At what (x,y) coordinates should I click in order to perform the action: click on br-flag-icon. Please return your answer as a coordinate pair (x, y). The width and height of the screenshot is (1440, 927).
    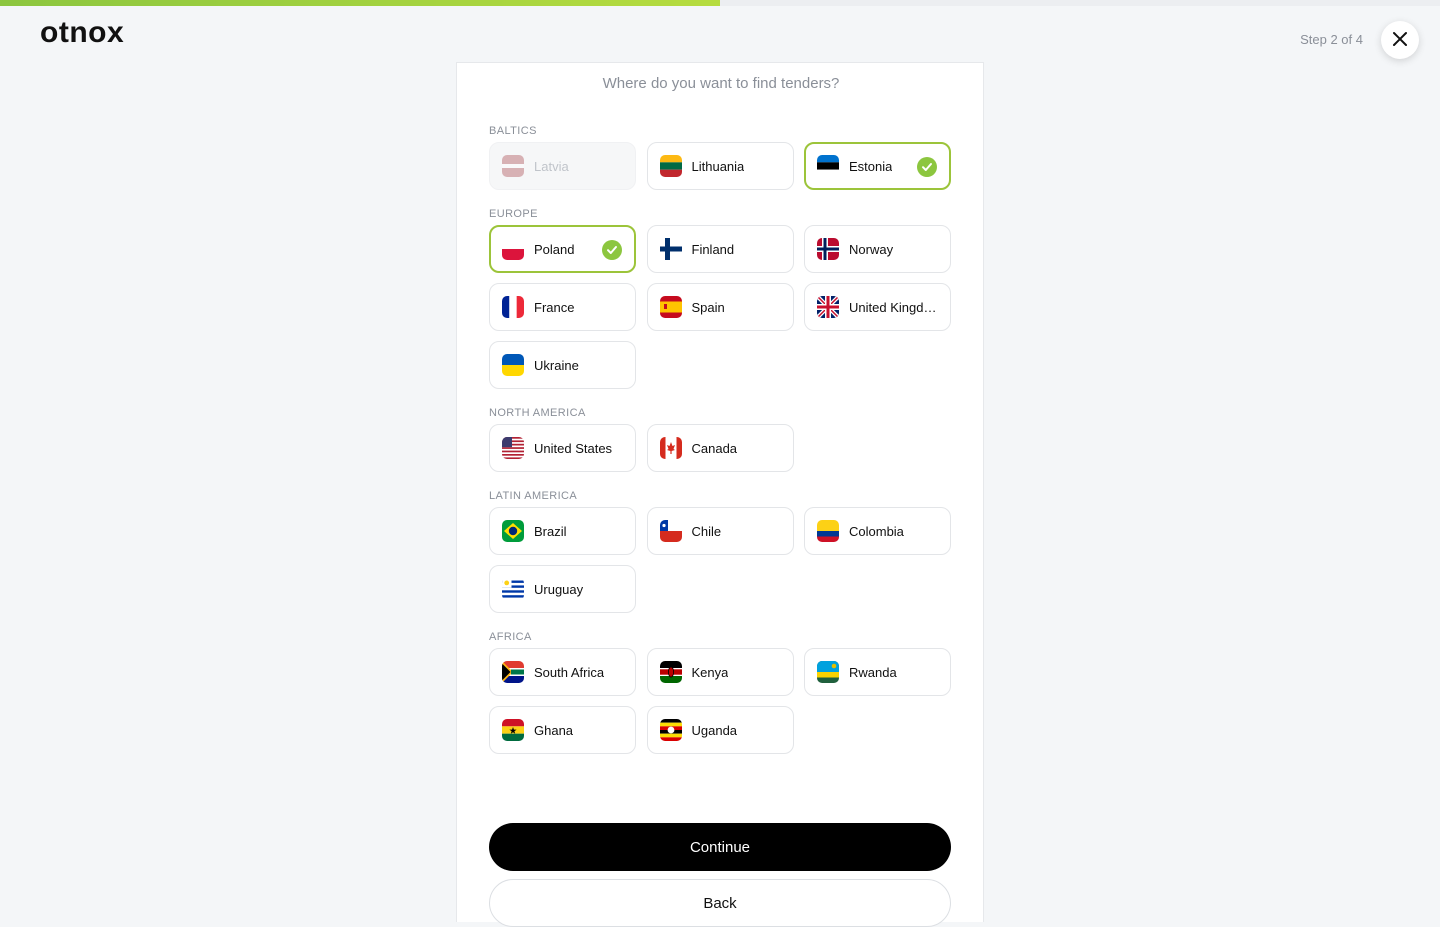
    Looking at the image, I should click on (513, 531).